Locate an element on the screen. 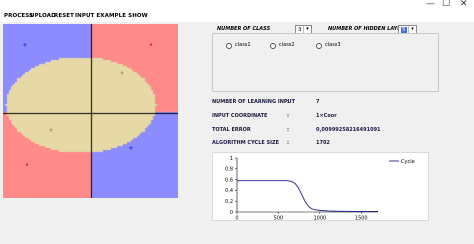 The width and height of the screenshot is (474, 244). menu-bar: PROCESS UPLOAD RESET INPUT EXAMPLE SHOW is located at coordinates (237, 16).